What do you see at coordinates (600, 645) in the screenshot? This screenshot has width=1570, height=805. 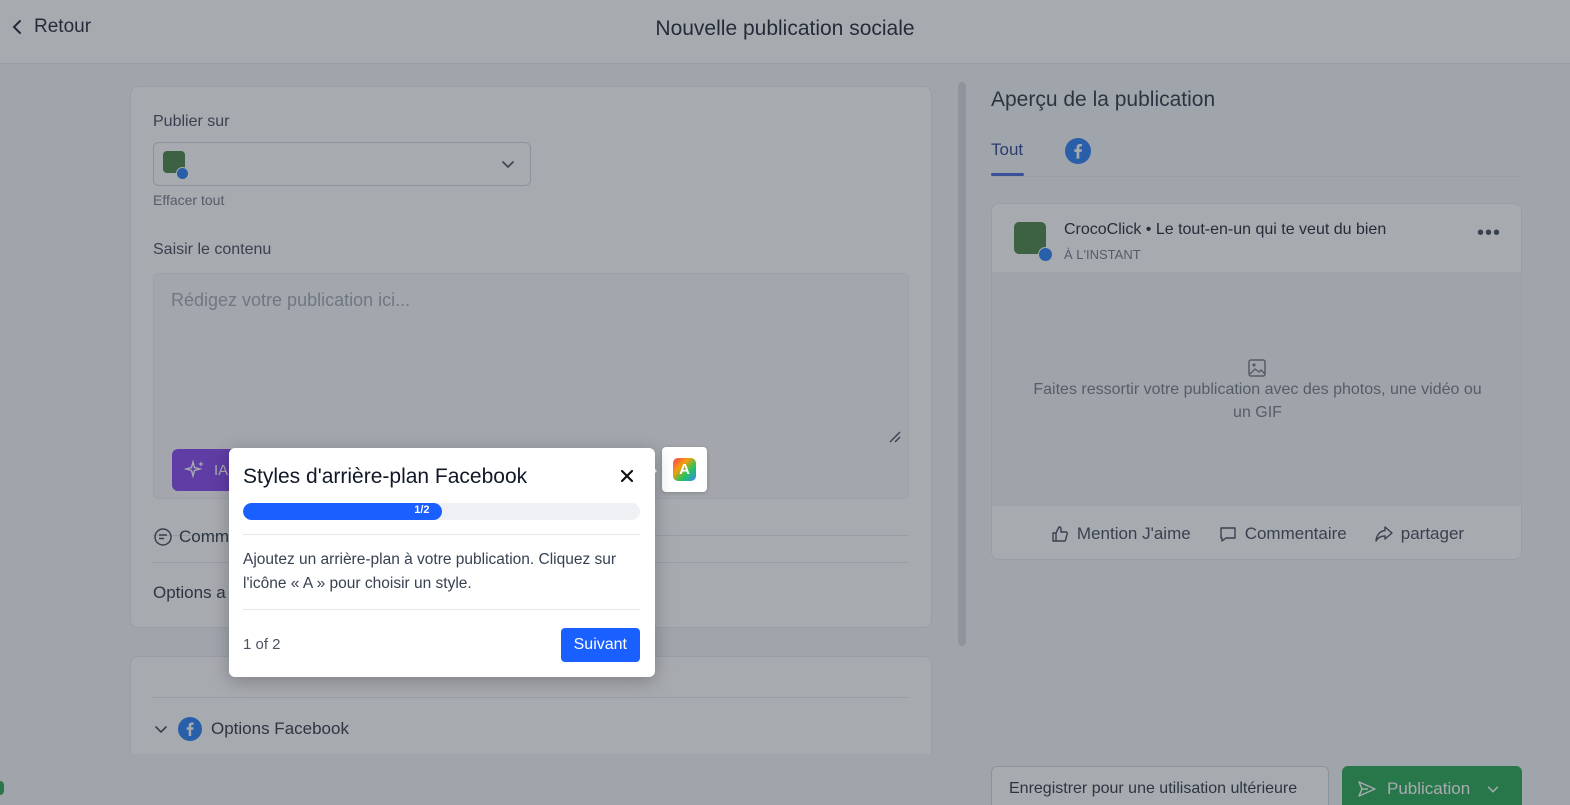 I see `next-button: Suivant` at bounding box center [600, 645].